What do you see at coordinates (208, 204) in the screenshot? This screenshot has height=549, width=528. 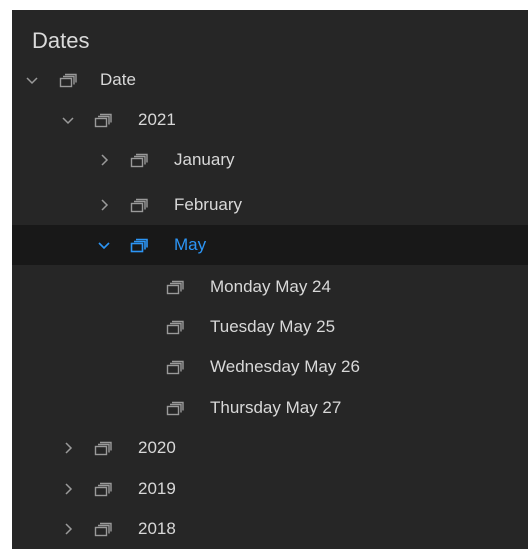 I see `tree-item-label: February` at bounding box center [208, 204].